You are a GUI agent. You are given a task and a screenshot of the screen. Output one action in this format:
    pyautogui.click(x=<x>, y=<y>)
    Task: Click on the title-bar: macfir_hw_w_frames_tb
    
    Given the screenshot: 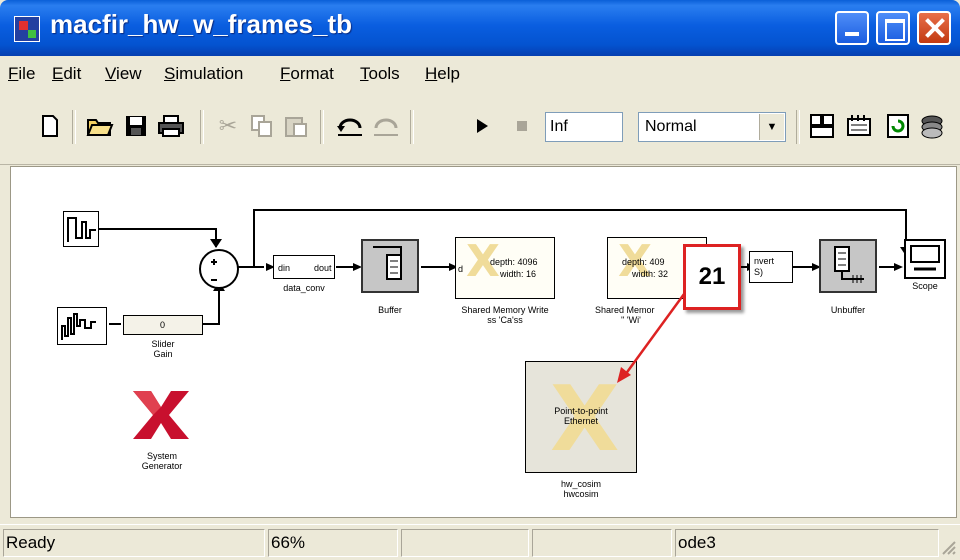 What is the action you would take?
    pyautogui.click(x=480, y=28)
    